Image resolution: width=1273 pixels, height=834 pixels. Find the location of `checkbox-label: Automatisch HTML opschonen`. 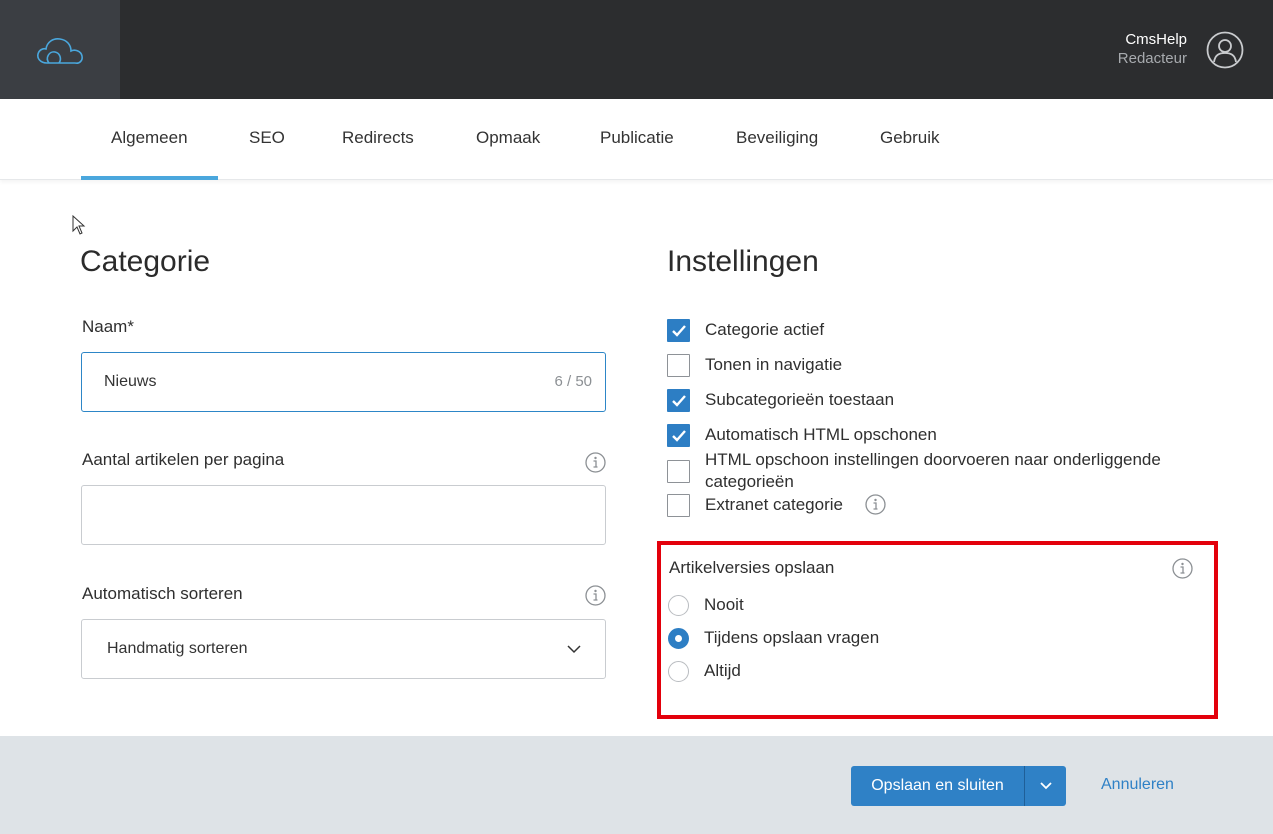

checkbox-label: Automatisch HTML opschonen is located at coordinates (821, 434).